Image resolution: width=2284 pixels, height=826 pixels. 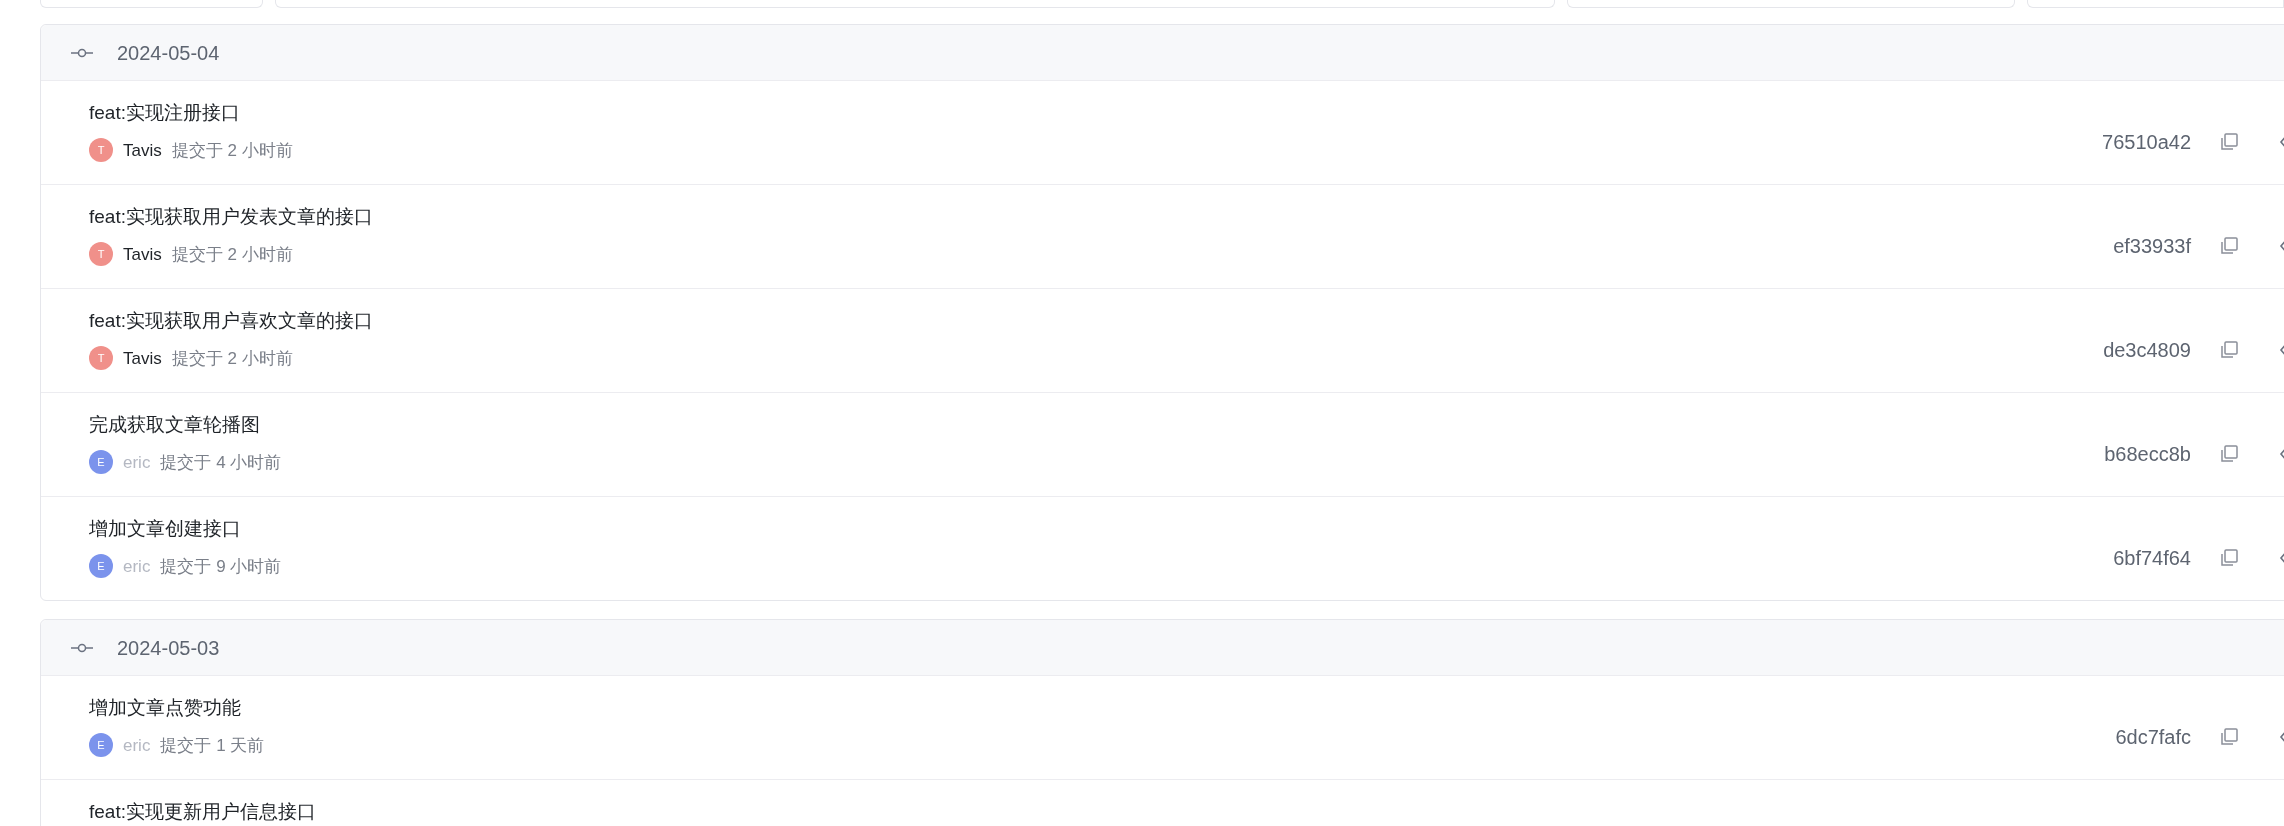 I want to click on commit-date: 2024-05-03, so click(x=168, y=648).